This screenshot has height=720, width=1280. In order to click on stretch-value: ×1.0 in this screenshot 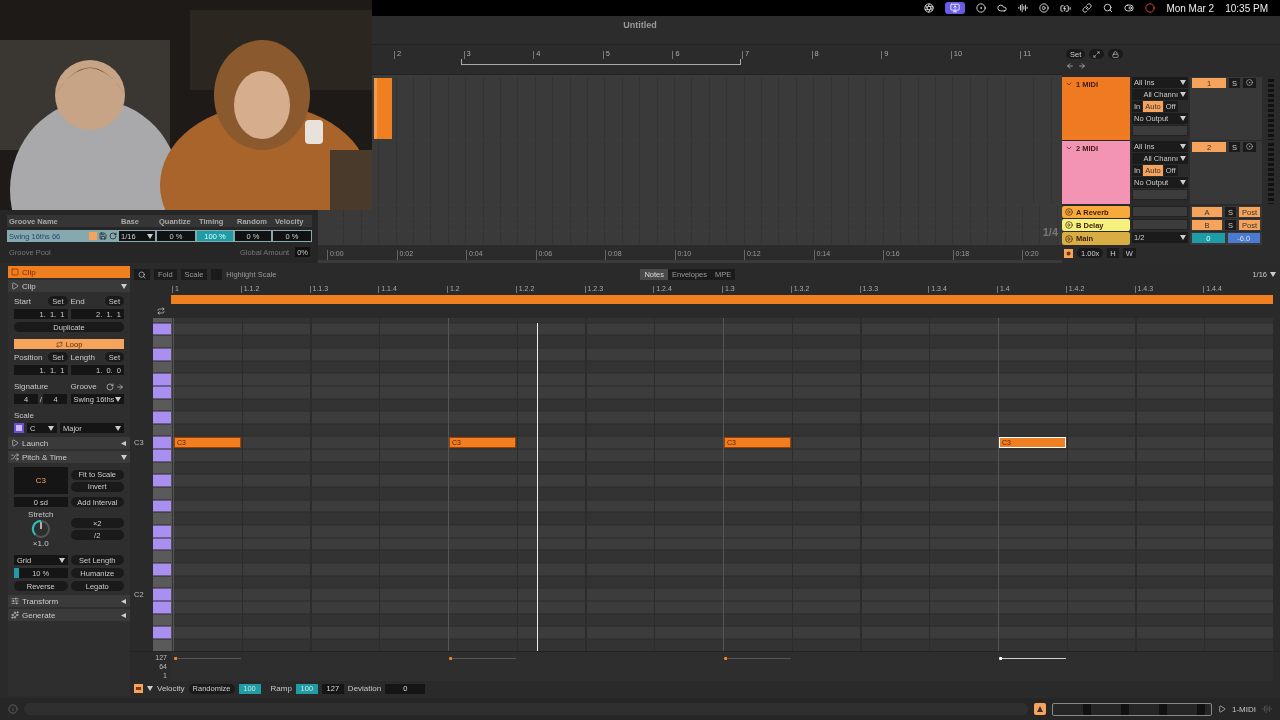, I will do `click(40, 543)`.